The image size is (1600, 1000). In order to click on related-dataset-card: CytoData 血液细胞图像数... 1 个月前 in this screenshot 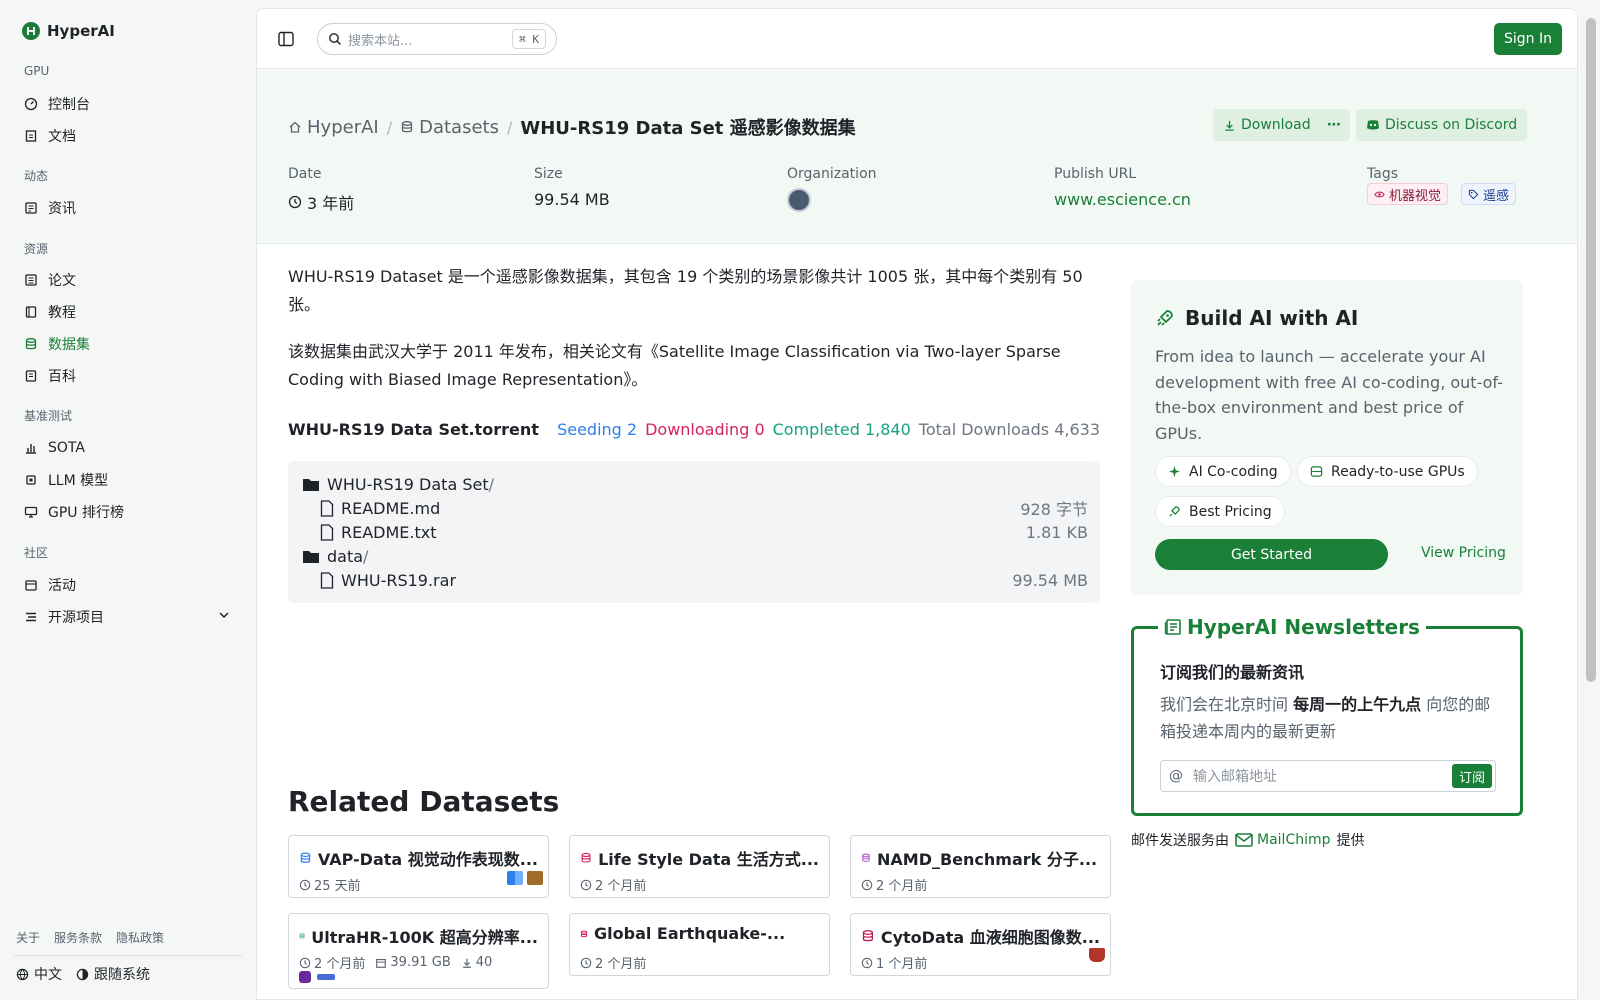, I will do `click(980, 944)`.